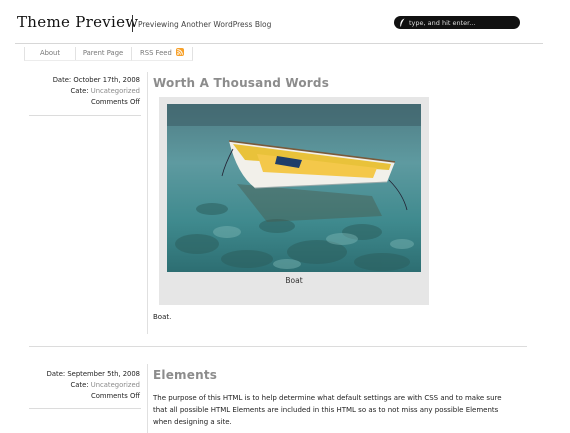  What do you see at coordinates (77, 22) in the screenshot?
I see `site-title: Theme Preview` at bounding box center [77, 22].